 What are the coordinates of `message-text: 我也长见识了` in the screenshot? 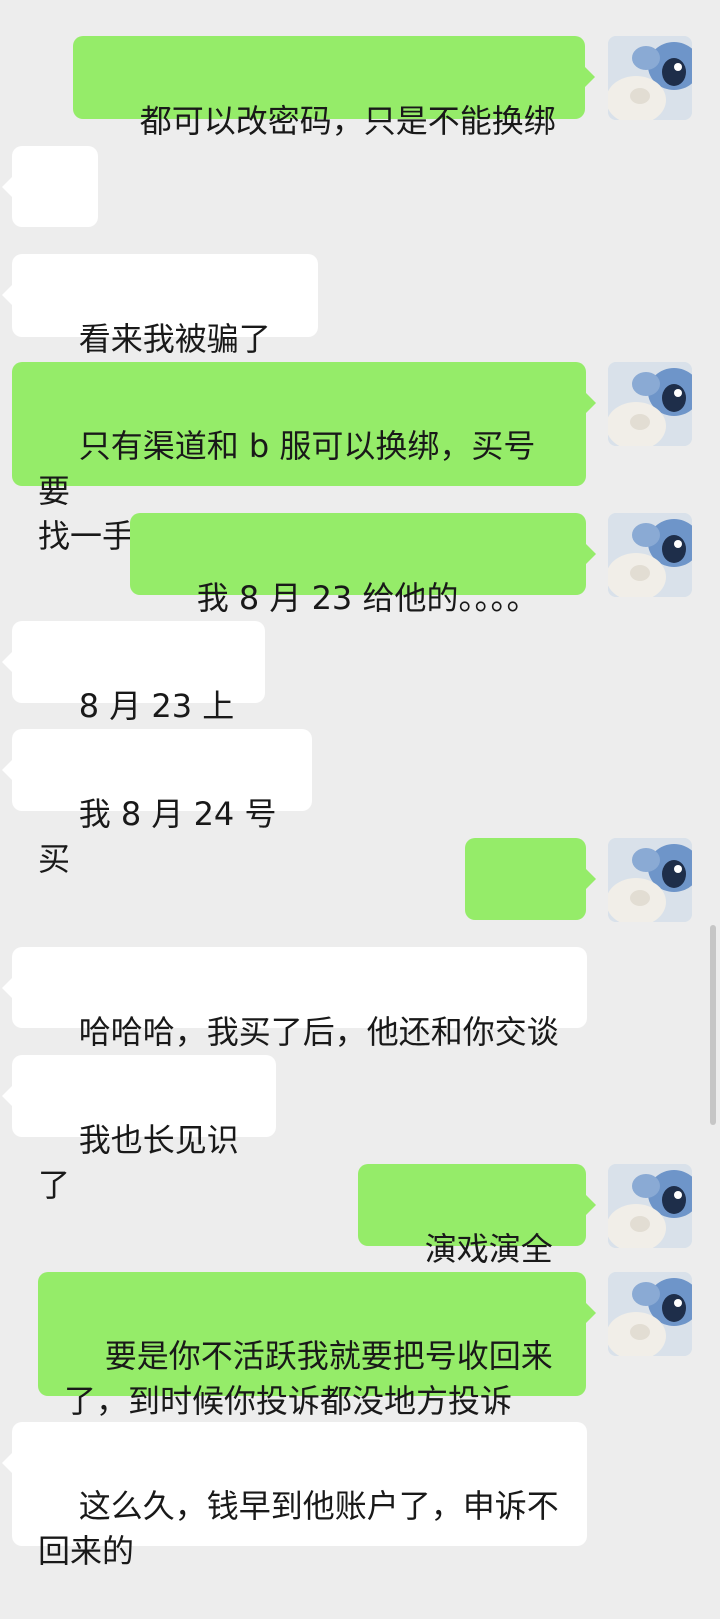 It's located at (138, 1162).